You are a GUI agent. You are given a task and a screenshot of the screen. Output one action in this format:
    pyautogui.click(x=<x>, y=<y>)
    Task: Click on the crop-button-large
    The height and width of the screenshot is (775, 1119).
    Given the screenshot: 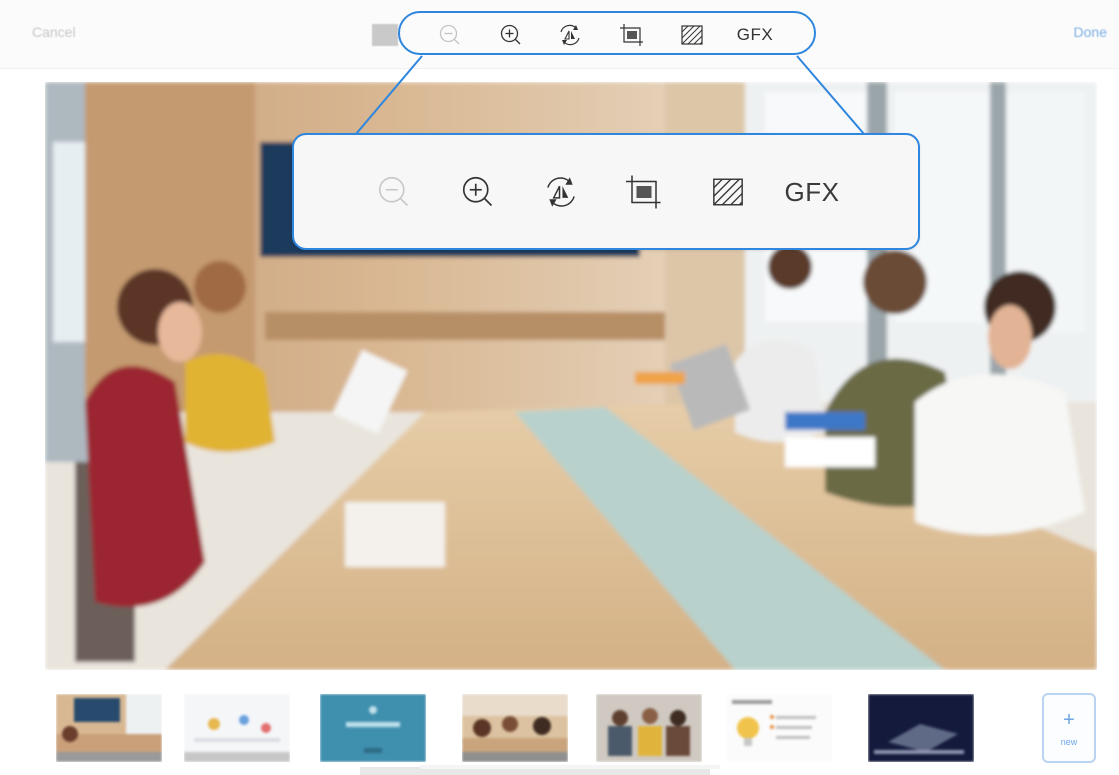 What is the action you would take?
    pyautogui.click(x=644, y=192)
    